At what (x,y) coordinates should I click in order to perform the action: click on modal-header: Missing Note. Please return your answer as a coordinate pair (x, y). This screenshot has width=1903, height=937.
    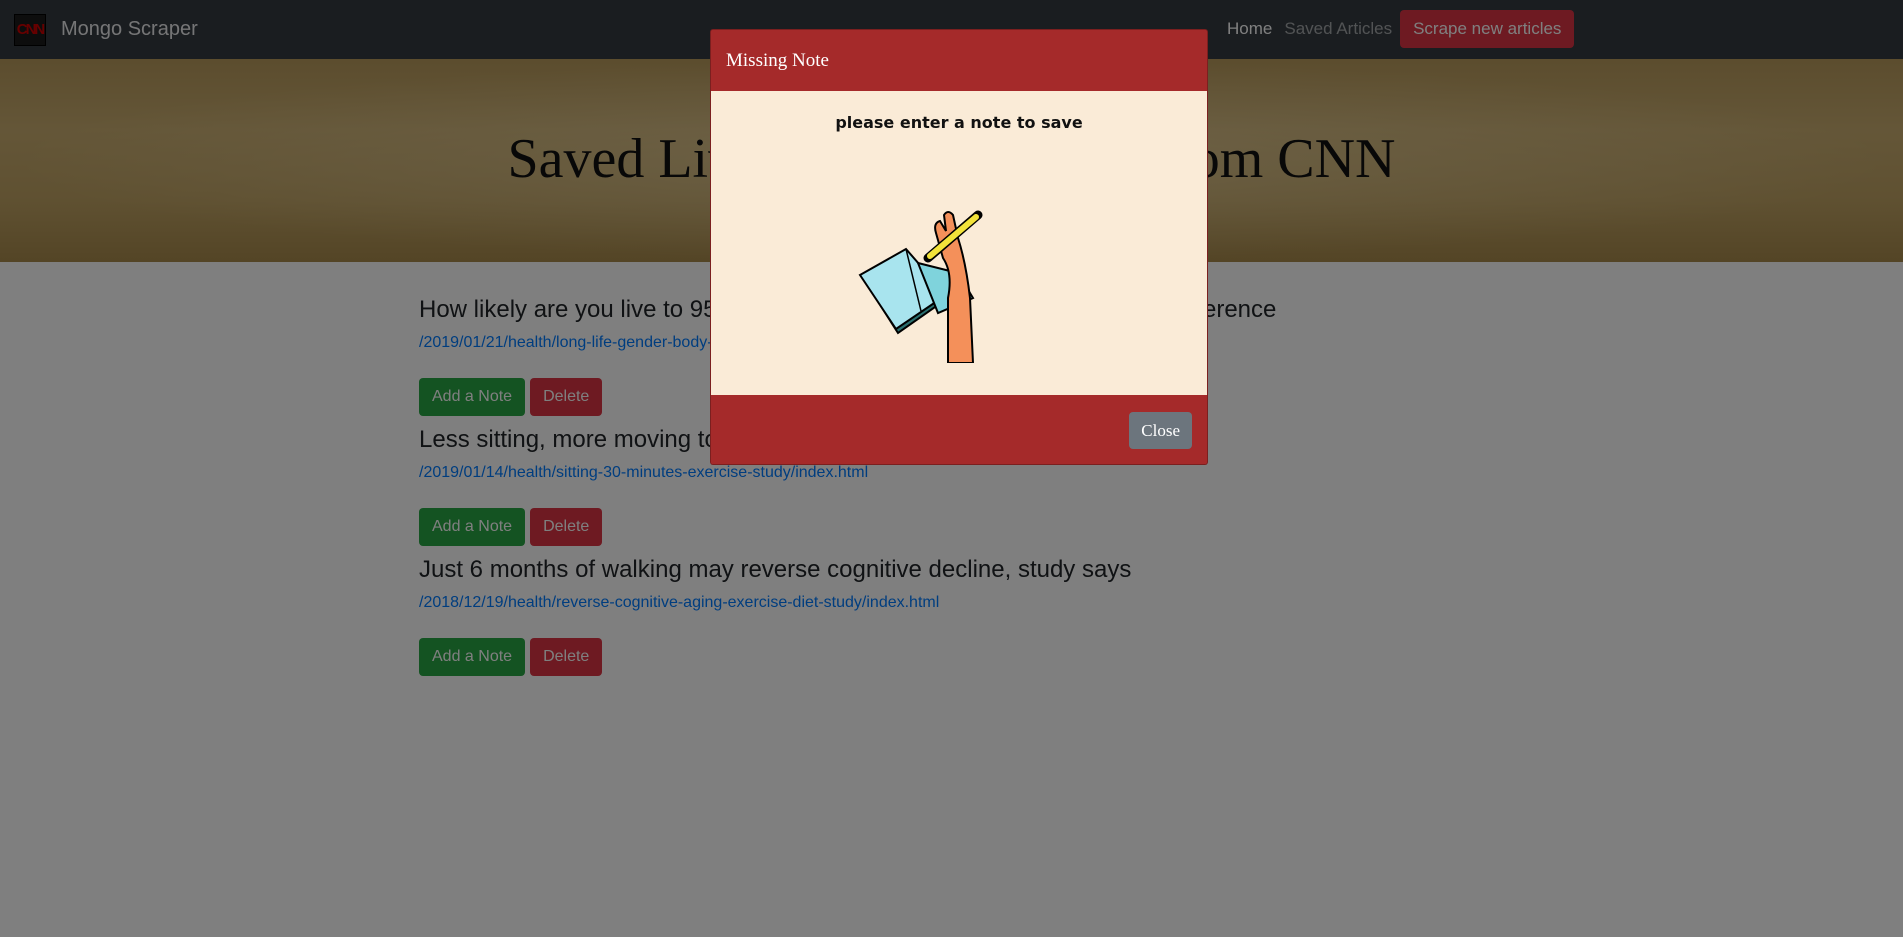
    Looking at the image, I should click on (959, 60).